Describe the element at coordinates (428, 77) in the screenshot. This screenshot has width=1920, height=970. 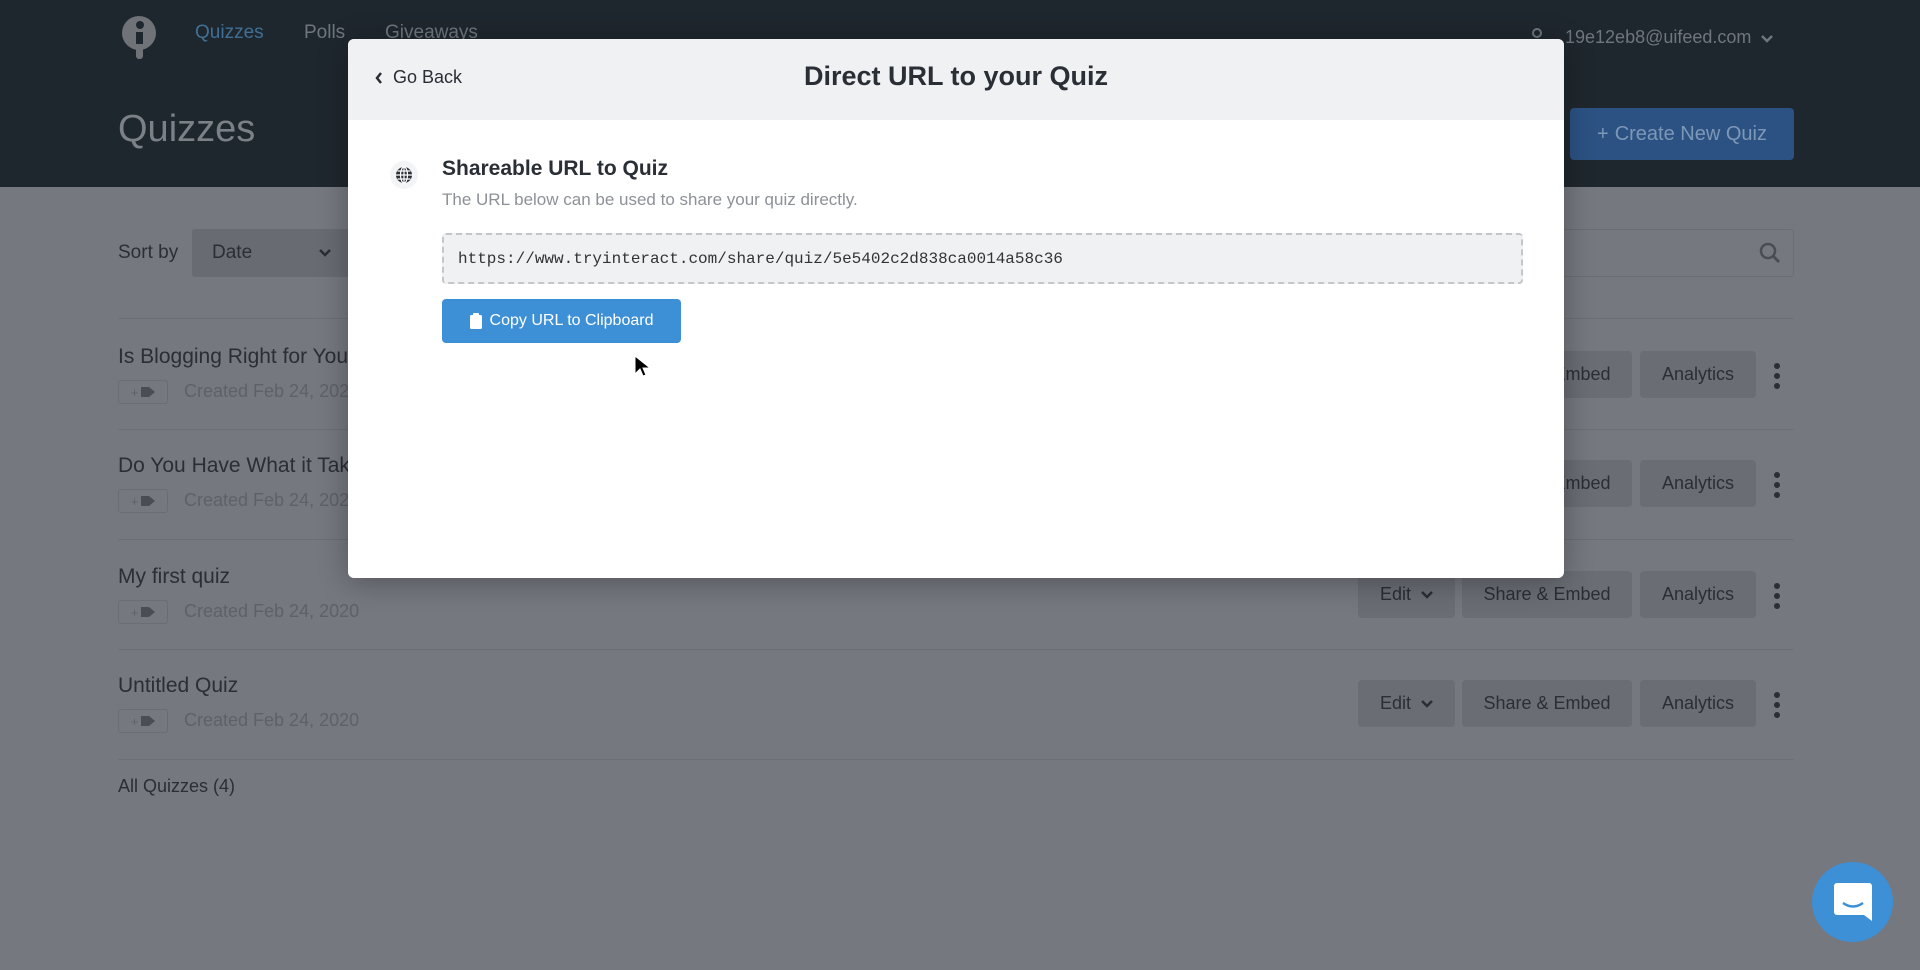
I see `go-back-label: Go Back` at that location.